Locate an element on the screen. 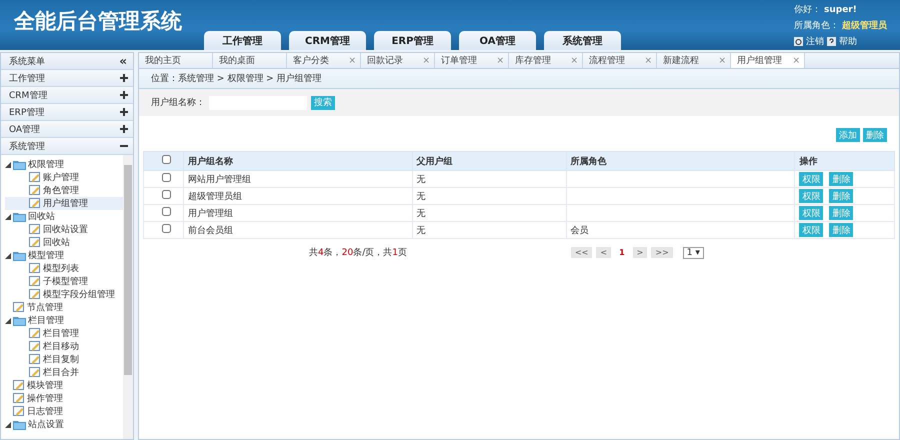  menu-section: 工作管理 is located at coordinates (67, 78).